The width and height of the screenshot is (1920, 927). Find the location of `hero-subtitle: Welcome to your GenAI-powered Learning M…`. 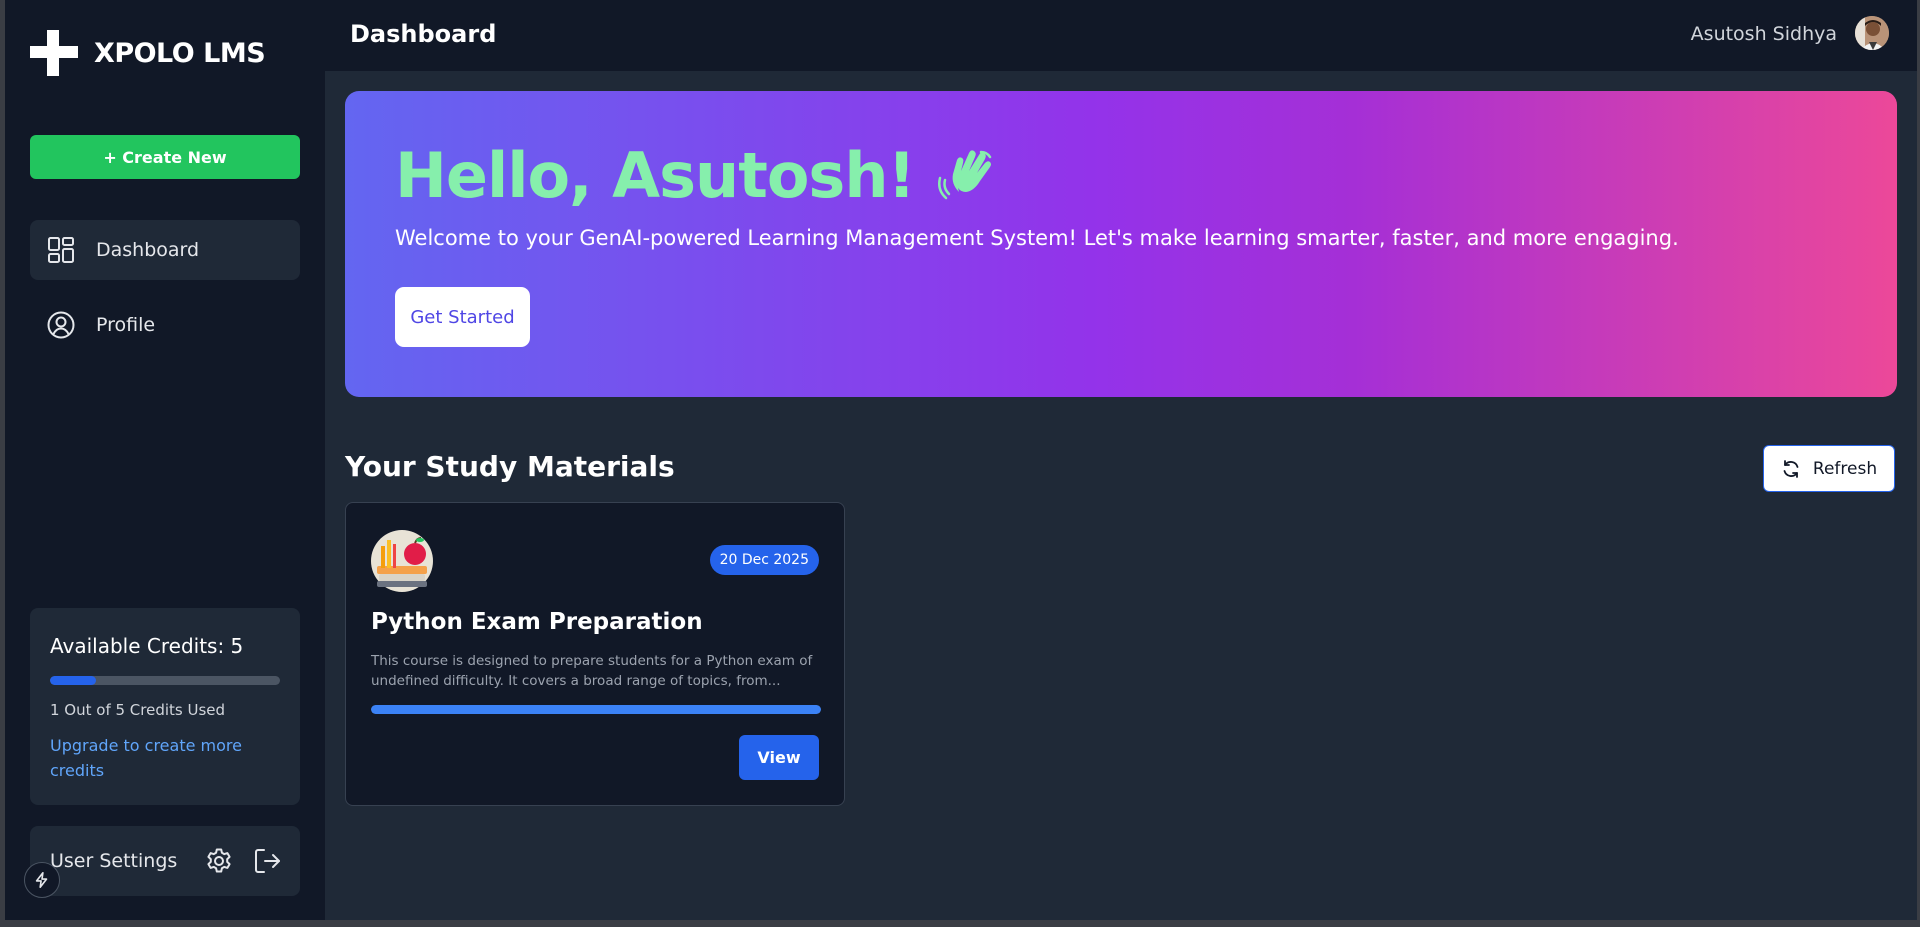

hero-subtitle: Welcome to your GenAI-powered Learning M… is located at coordinates (1037, 238).